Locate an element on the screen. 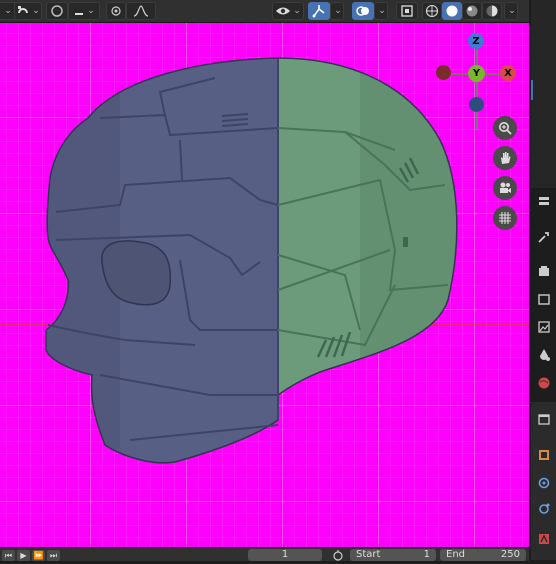  collection-tab is located at coordinates (544, 419).